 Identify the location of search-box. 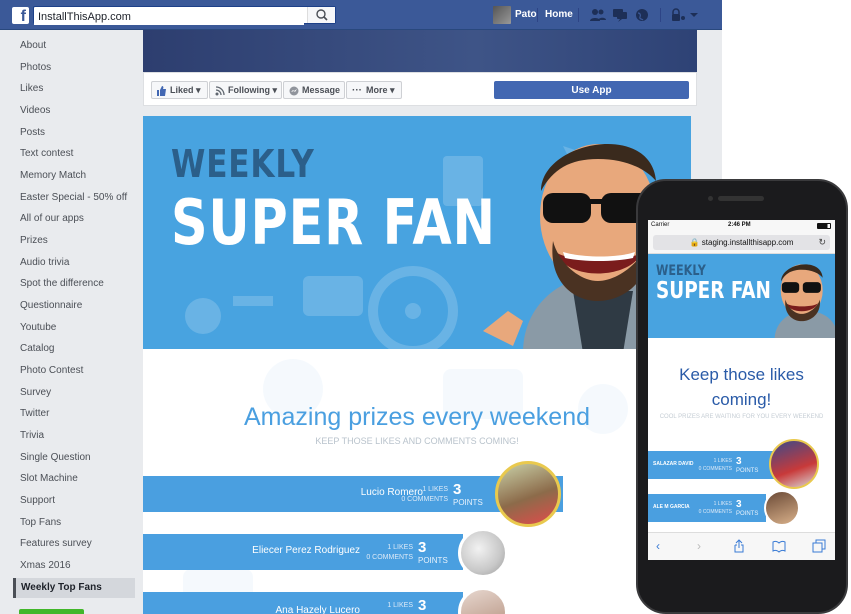
(184, 15).